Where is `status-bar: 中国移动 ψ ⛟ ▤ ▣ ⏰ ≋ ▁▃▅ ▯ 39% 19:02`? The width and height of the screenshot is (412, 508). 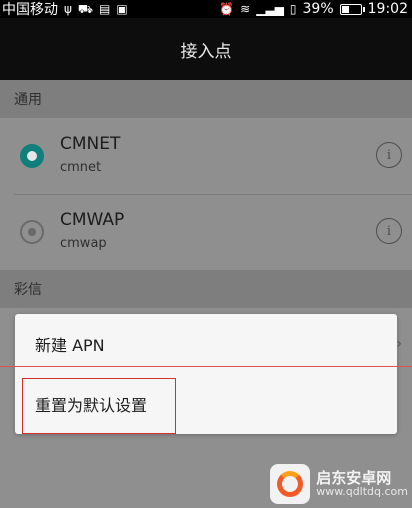
status-bar: 中国移动 ψ ⛟ ▤ ▣ ⏰ ≋ ▁▃▅ ▯ 39% 19:02 is located at coordinates (206, 9).